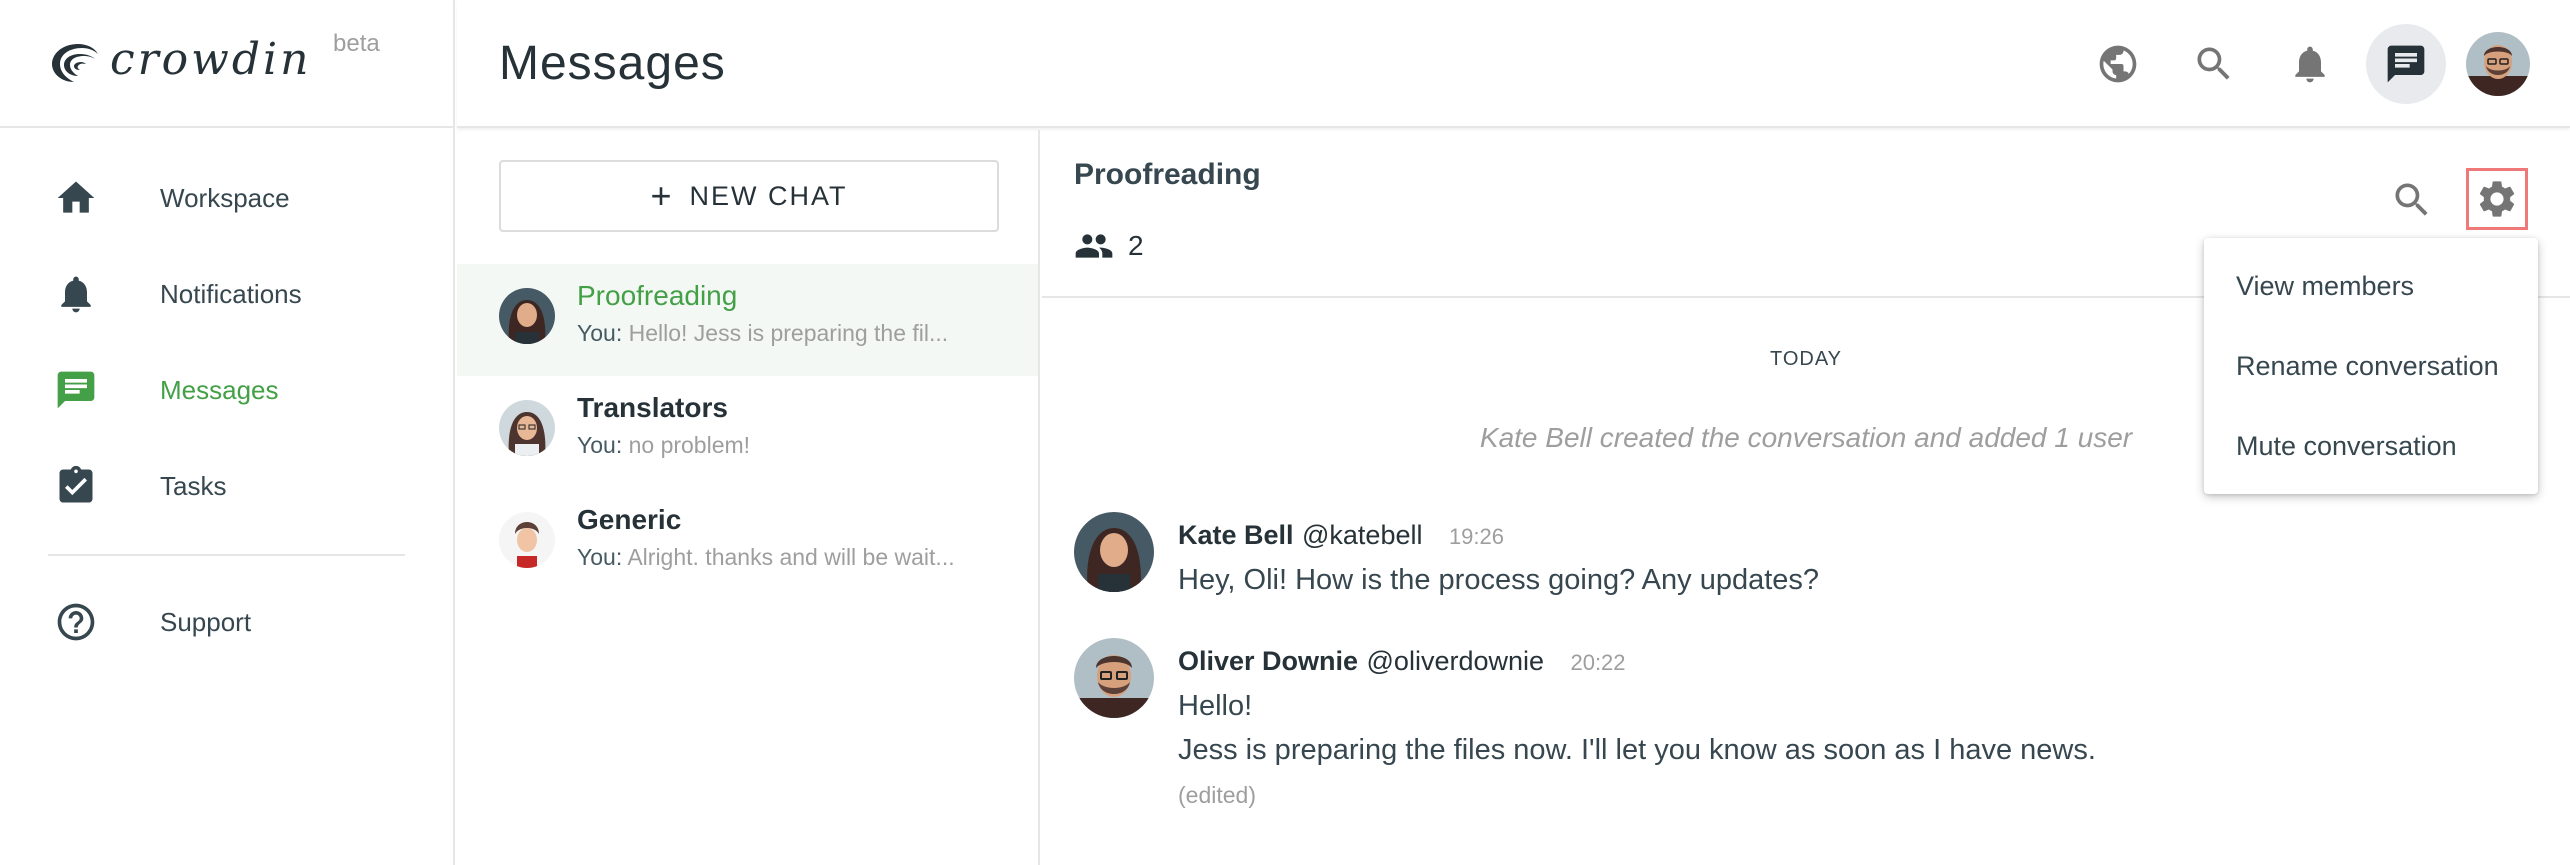  What do you see at coordinates (231, 293) in the screenshot?
I see `sidebar-item-label: Notifications` at bounding box center [231, 293].